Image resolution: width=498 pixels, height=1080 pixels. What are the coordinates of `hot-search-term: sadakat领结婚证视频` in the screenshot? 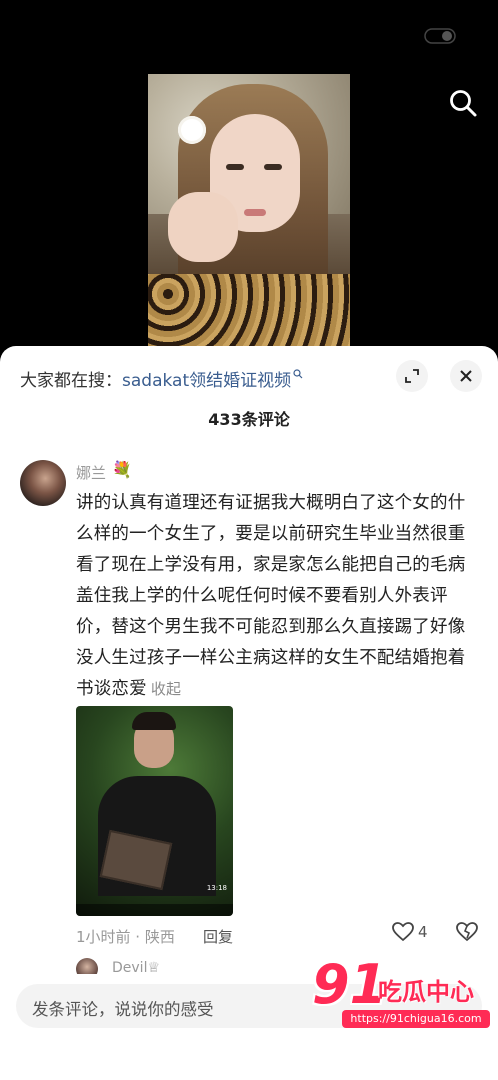 It's located at (206, 381).